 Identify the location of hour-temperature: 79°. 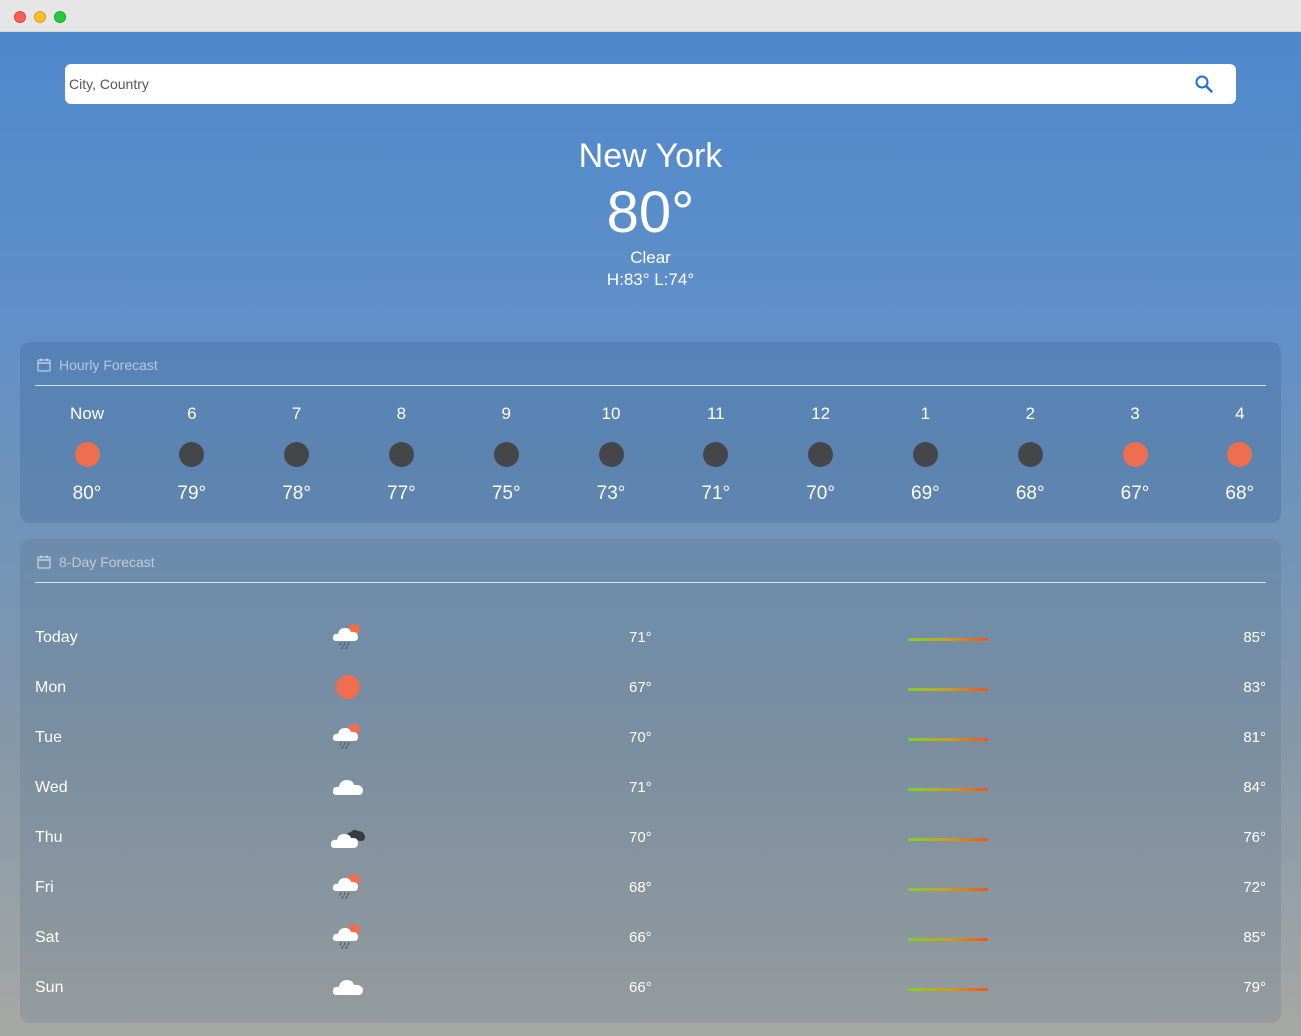
(192, 493).